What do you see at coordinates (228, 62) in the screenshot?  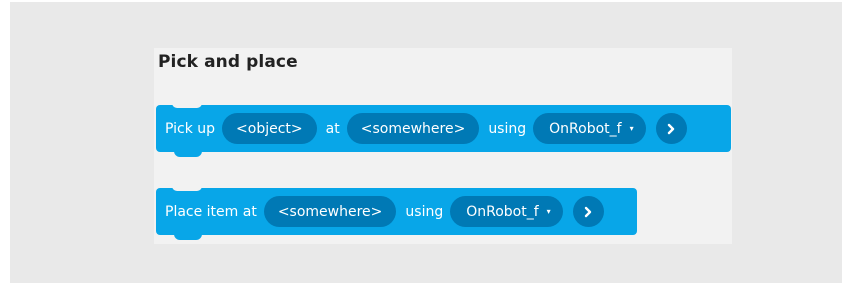 I see `panel-title: Pick and place` at bounding box center [228, 62].